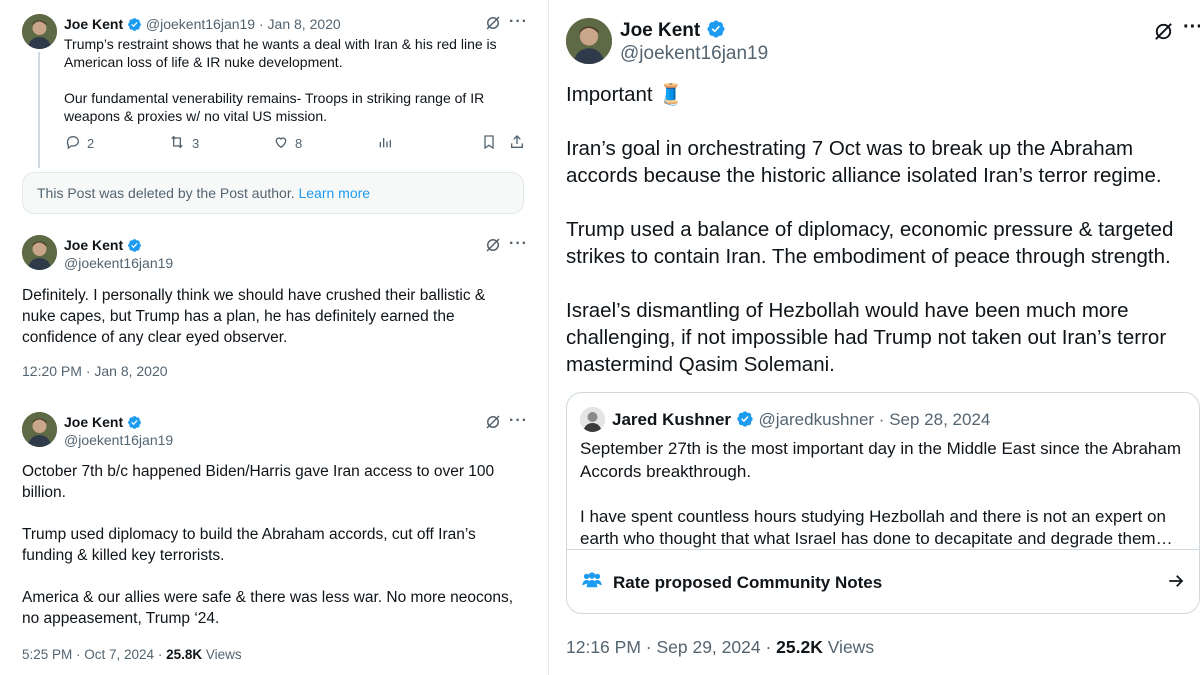  I want to click on tweet-timestamp: 12:16 PM · Sep 29, 2024 · 25.2K Views, so click(720, 647).